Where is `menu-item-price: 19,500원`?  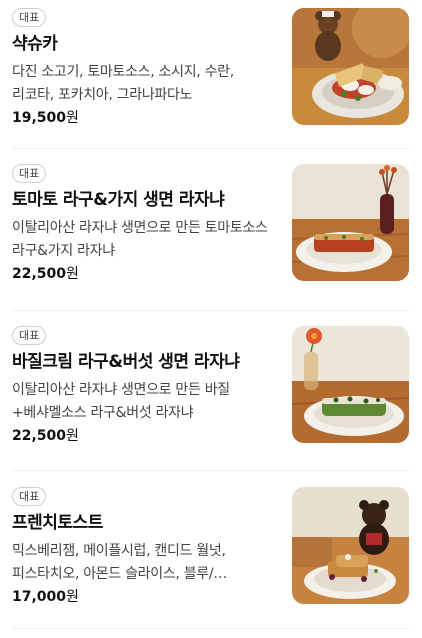
menu-item-price: 19,500원 is located at coordinates (45, 118).